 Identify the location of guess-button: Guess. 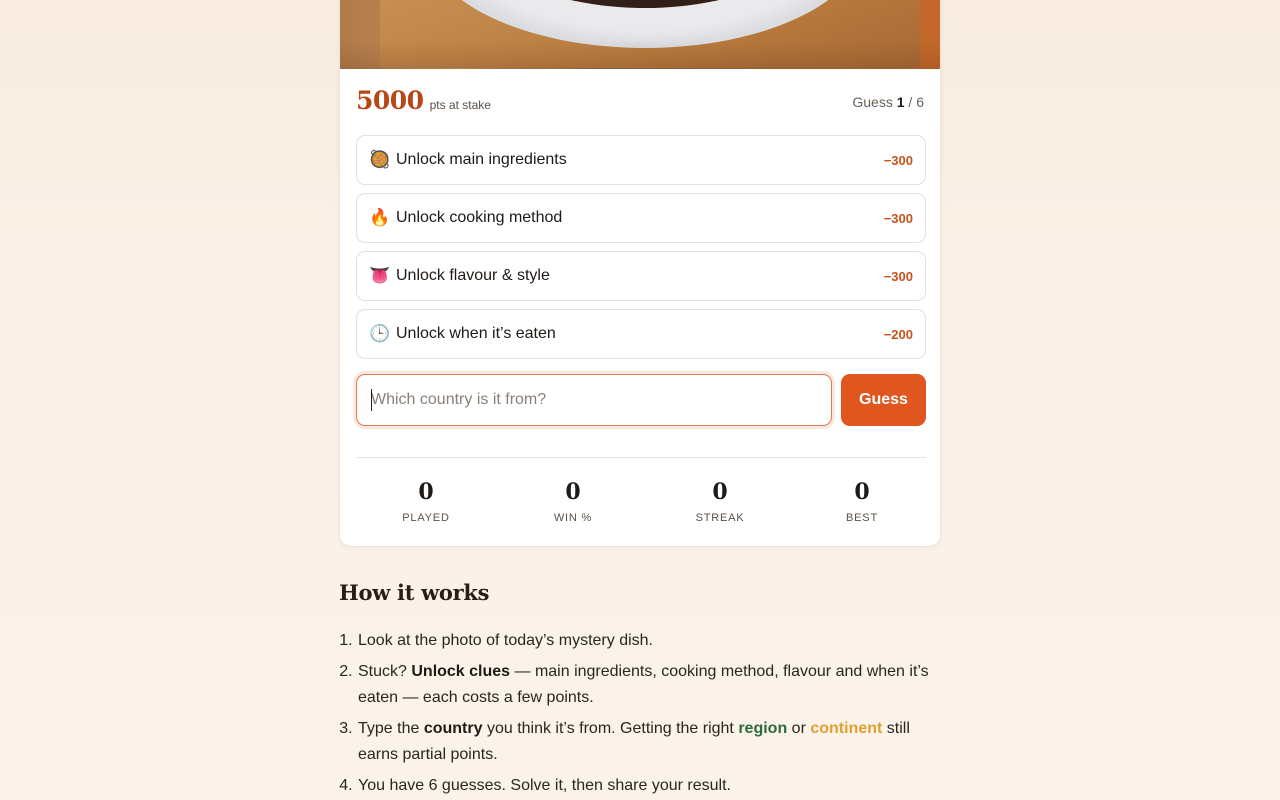
(883, 400).